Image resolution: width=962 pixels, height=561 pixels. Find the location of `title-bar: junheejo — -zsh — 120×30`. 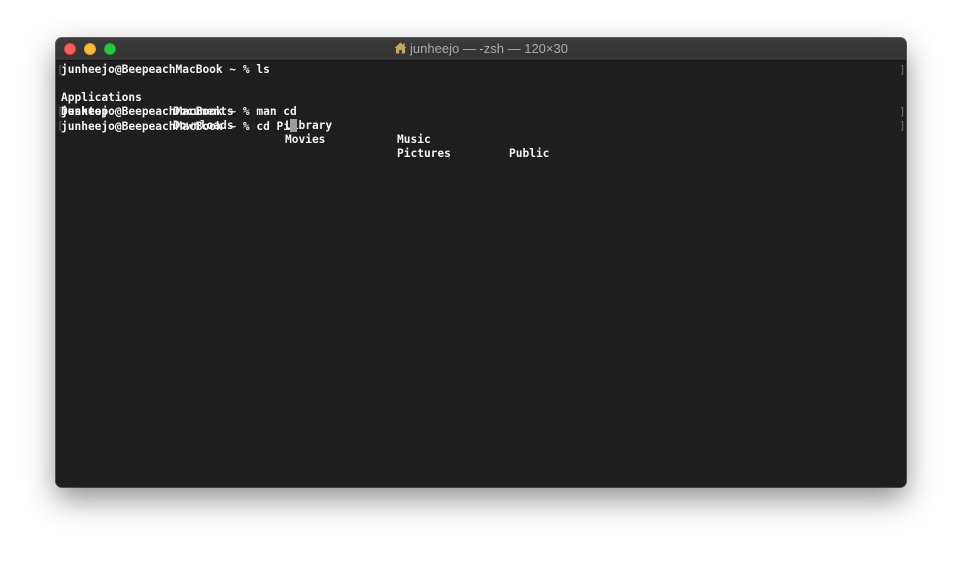

title-bar: junheejo — -zsh — 120×30 is located at coordinates (481, 49).